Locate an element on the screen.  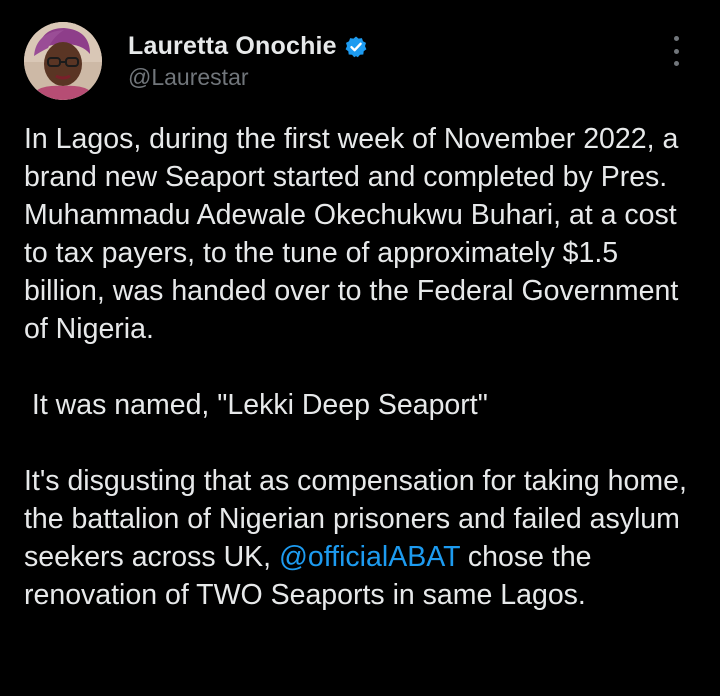
handle: @Laurestar is located at coordinates (188, 77).